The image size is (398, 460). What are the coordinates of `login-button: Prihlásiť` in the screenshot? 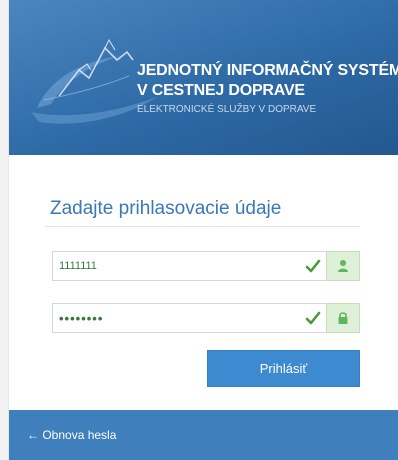 It's located at (283, 368).